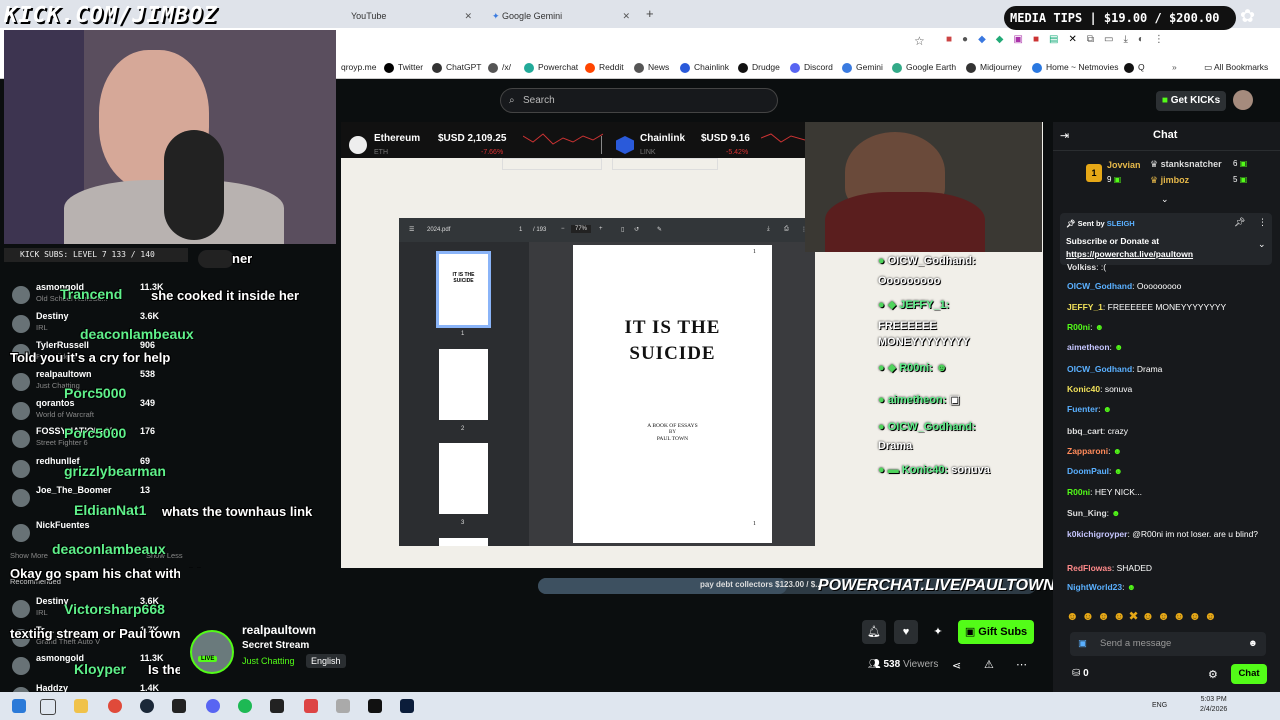 This screenshot has width=1280, height=720. I want to click on share-icon: ⋖, so click(956, 665).